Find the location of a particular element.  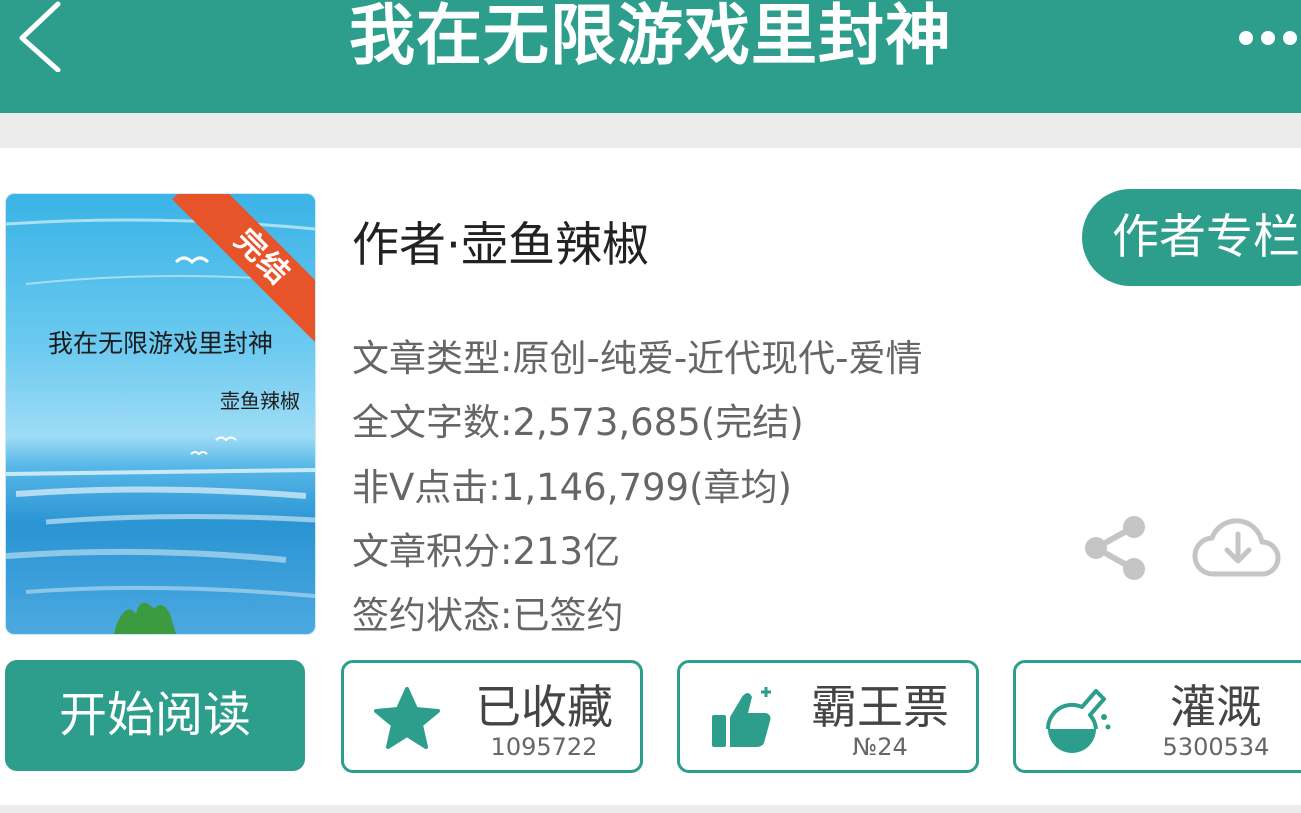

page-title: 我在无限游戏里封神 is located at coordinates (650, 37).